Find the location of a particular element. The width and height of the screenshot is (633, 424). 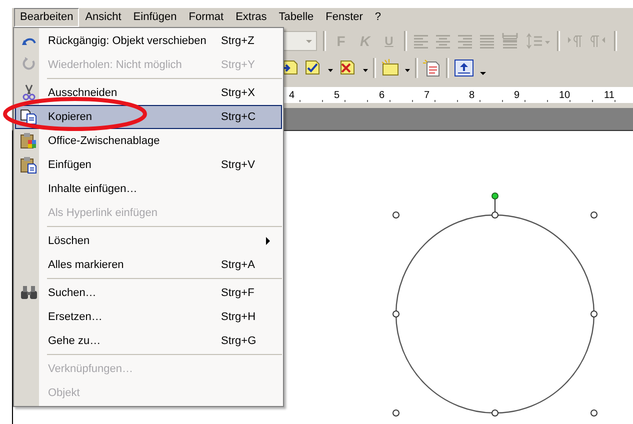

track-changes-icon is located at coordinates (432, 68).